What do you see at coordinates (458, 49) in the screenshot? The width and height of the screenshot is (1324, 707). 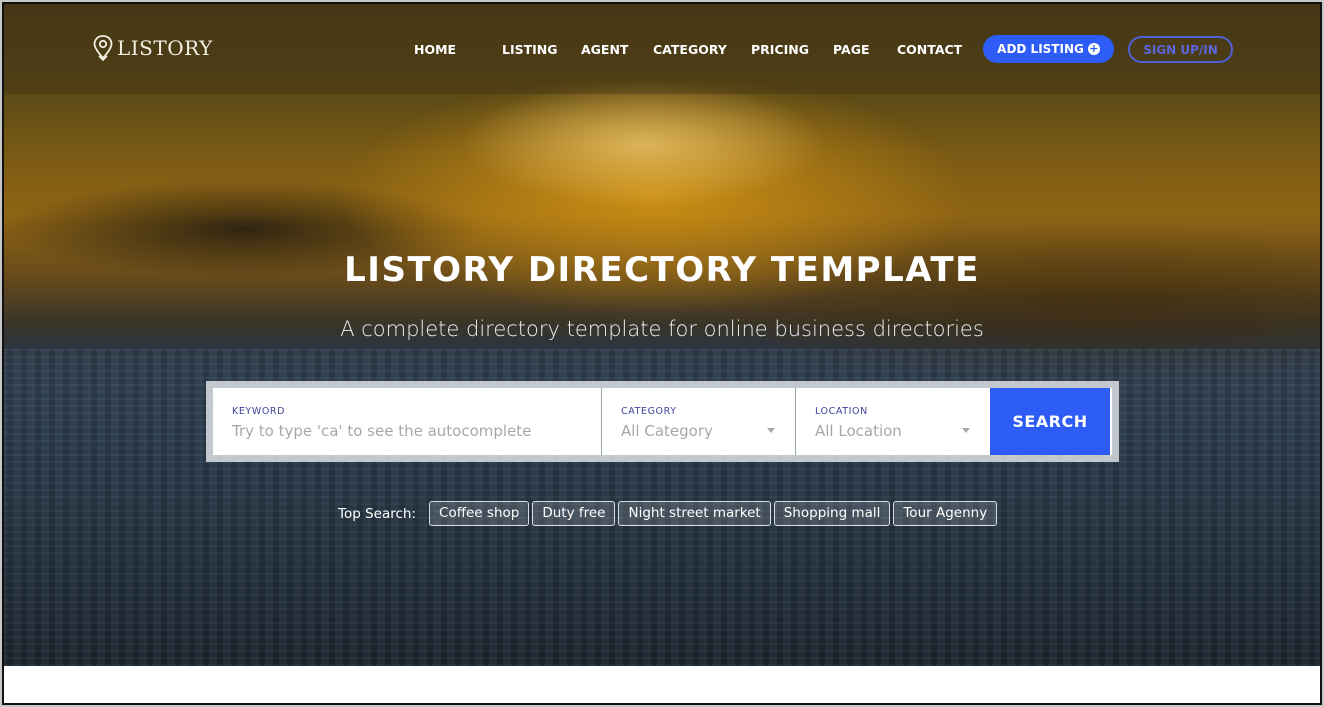 I see `nav-home: HOME` at bounding box center [458, 49].